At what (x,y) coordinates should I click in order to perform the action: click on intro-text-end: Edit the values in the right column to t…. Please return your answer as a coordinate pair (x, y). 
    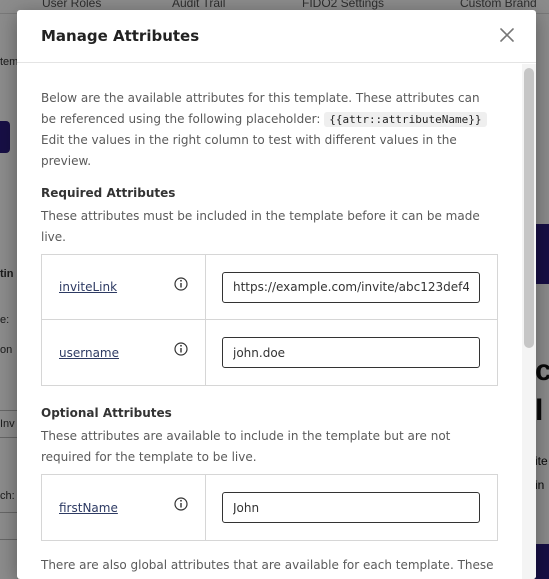
    Looking at the image, I should click on (249, 150).